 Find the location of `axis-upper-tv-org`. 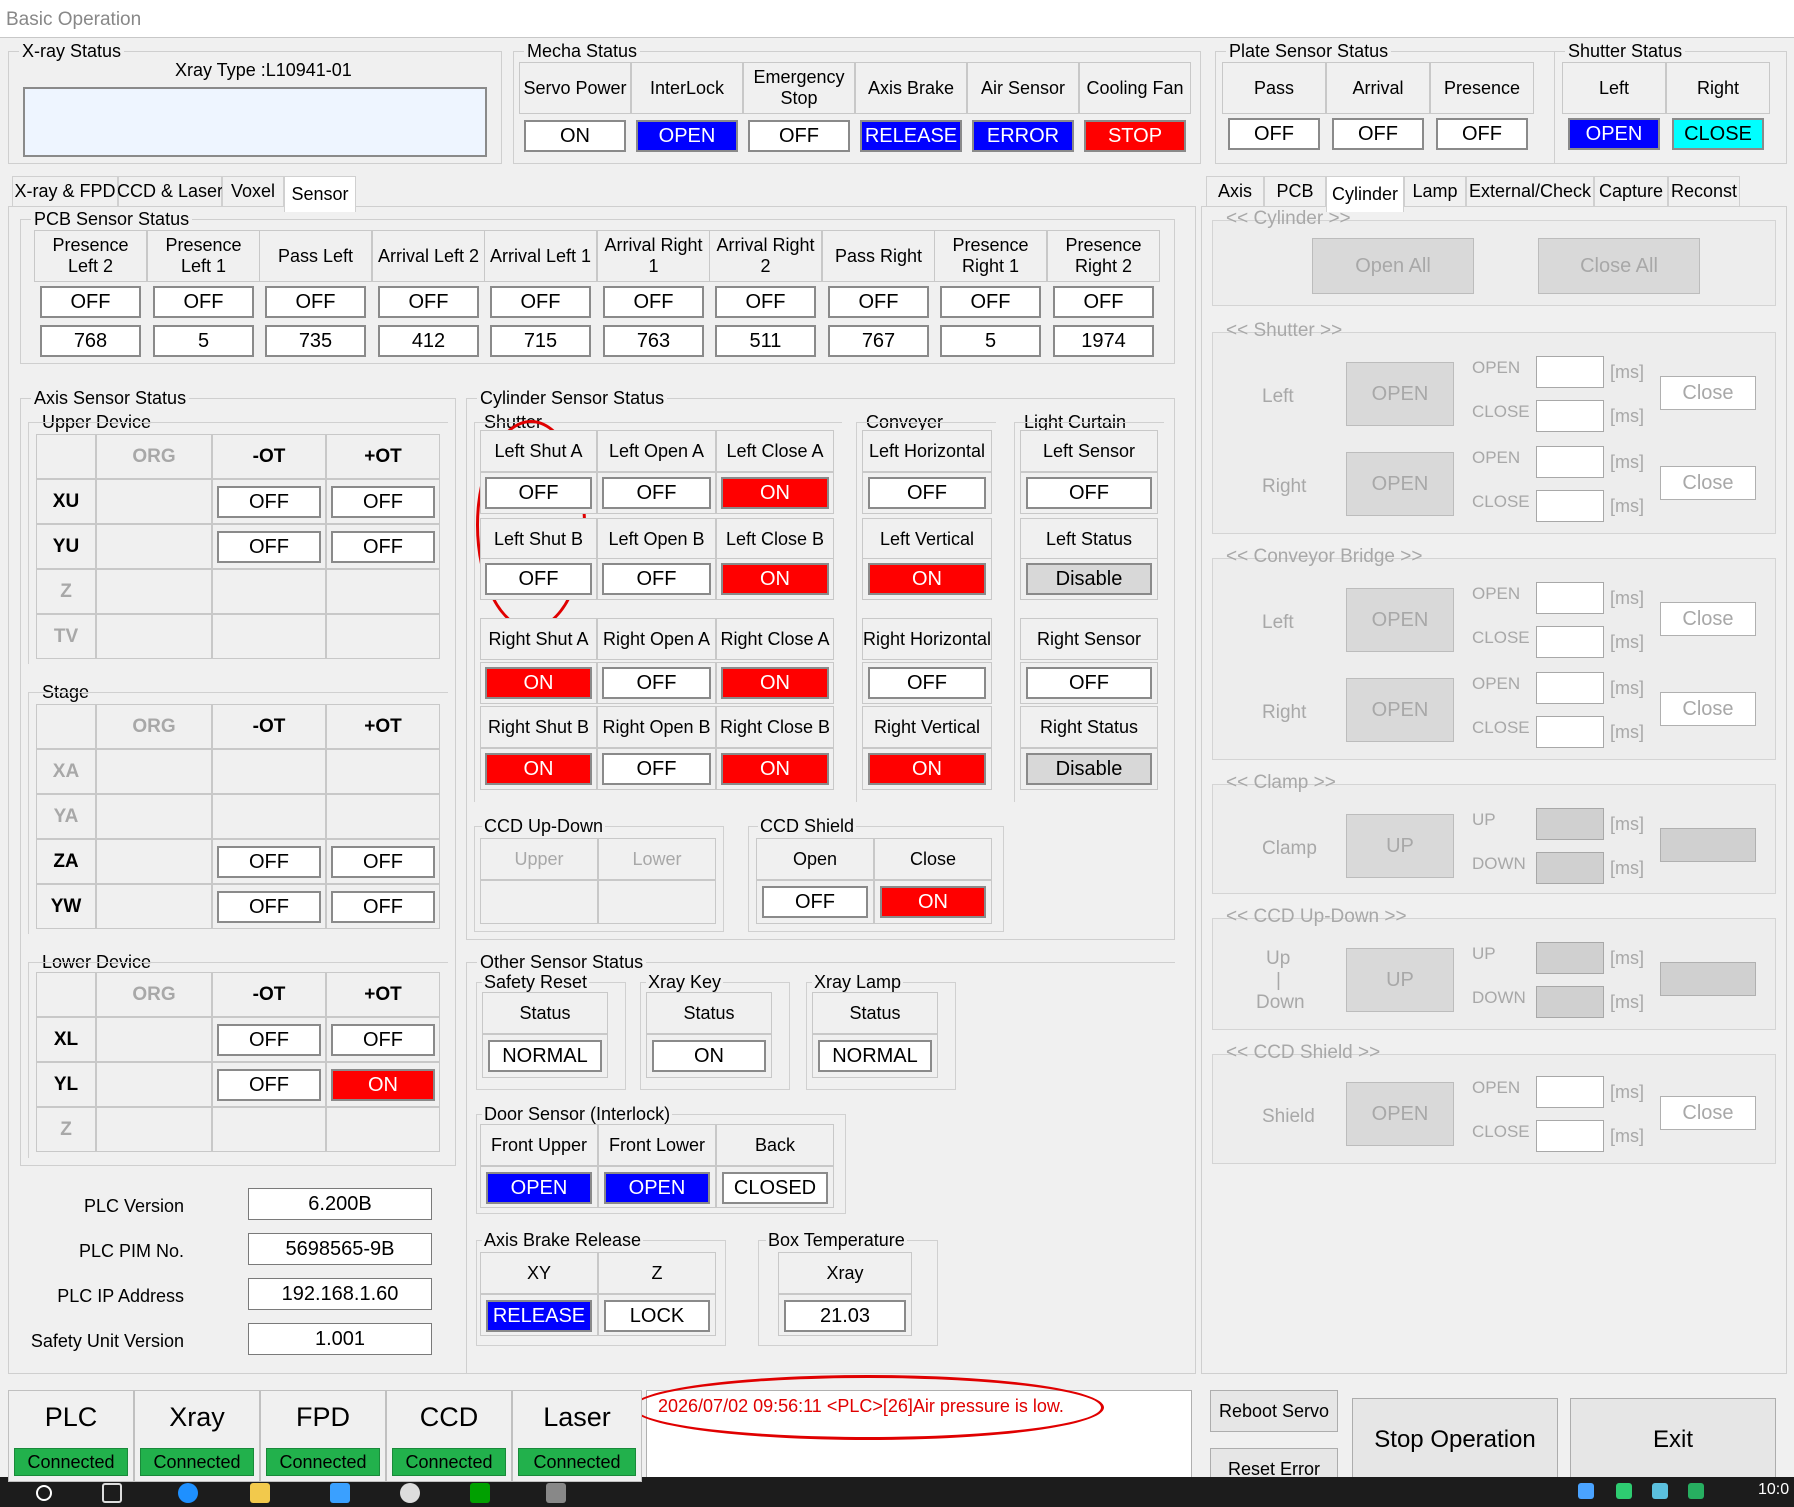

axis-upper-tv-org is located at coordinates (154, 636).